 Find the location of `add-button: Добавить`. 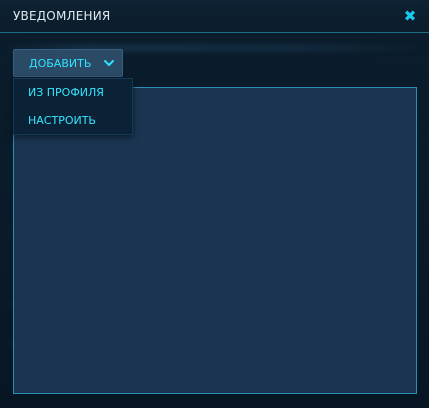

add-button: Добавить is located at coordinates (68, 63).